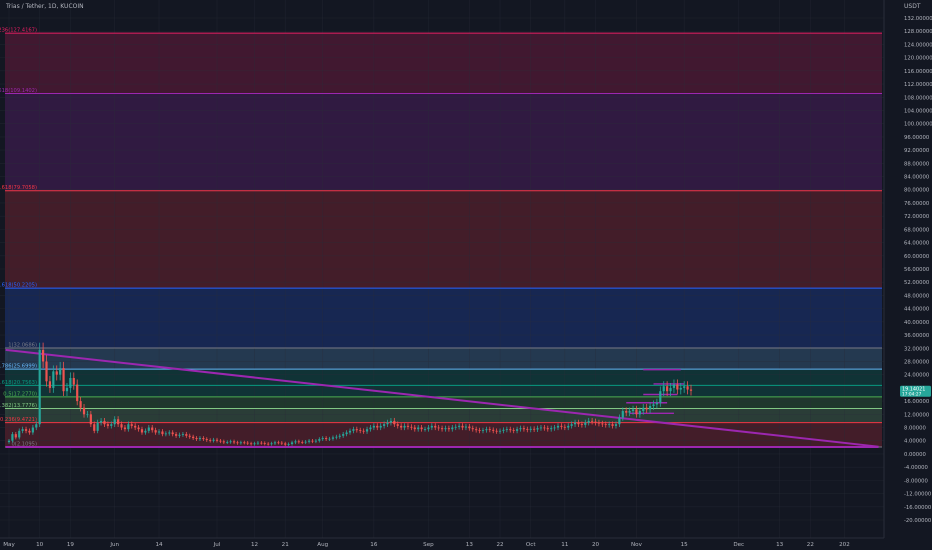 Image resolution: width=932 pixels, height=550 pixels. Describe the element at coordinates (9, 545) in the screenshot. I see `time-tick-label: May` at that location.